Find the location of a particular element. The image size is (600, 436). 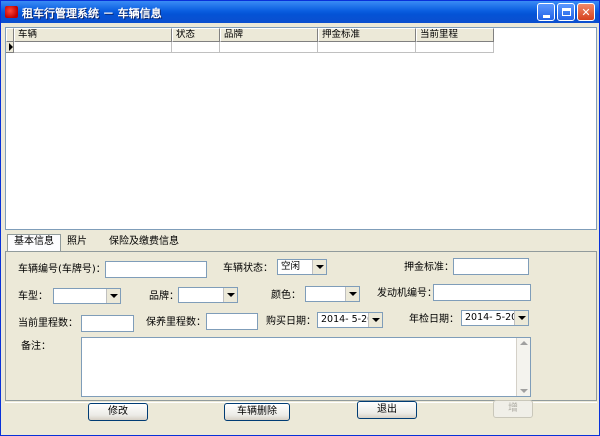

close-button: ✕ is located at coordinates (586, 12).